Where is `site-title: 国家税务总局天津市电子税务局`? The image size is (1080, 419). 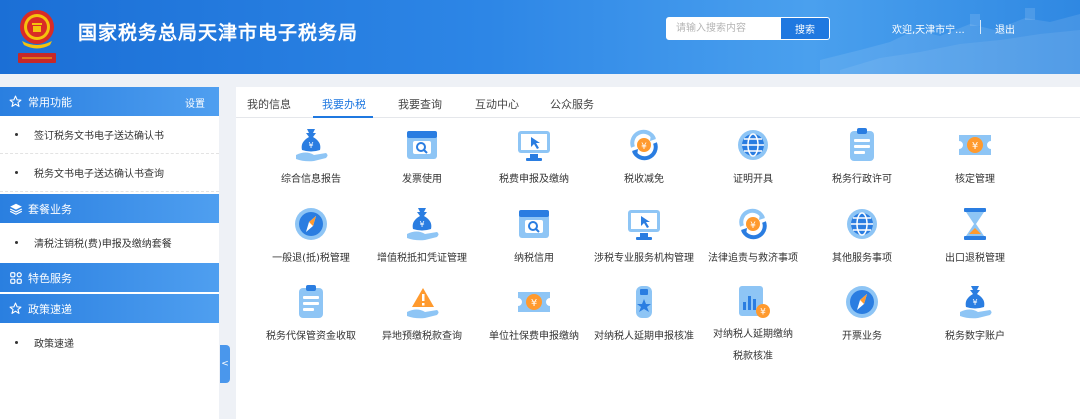
site-title: 国家税务总局天津市电子税务局 is located at coordinates (218, 33).